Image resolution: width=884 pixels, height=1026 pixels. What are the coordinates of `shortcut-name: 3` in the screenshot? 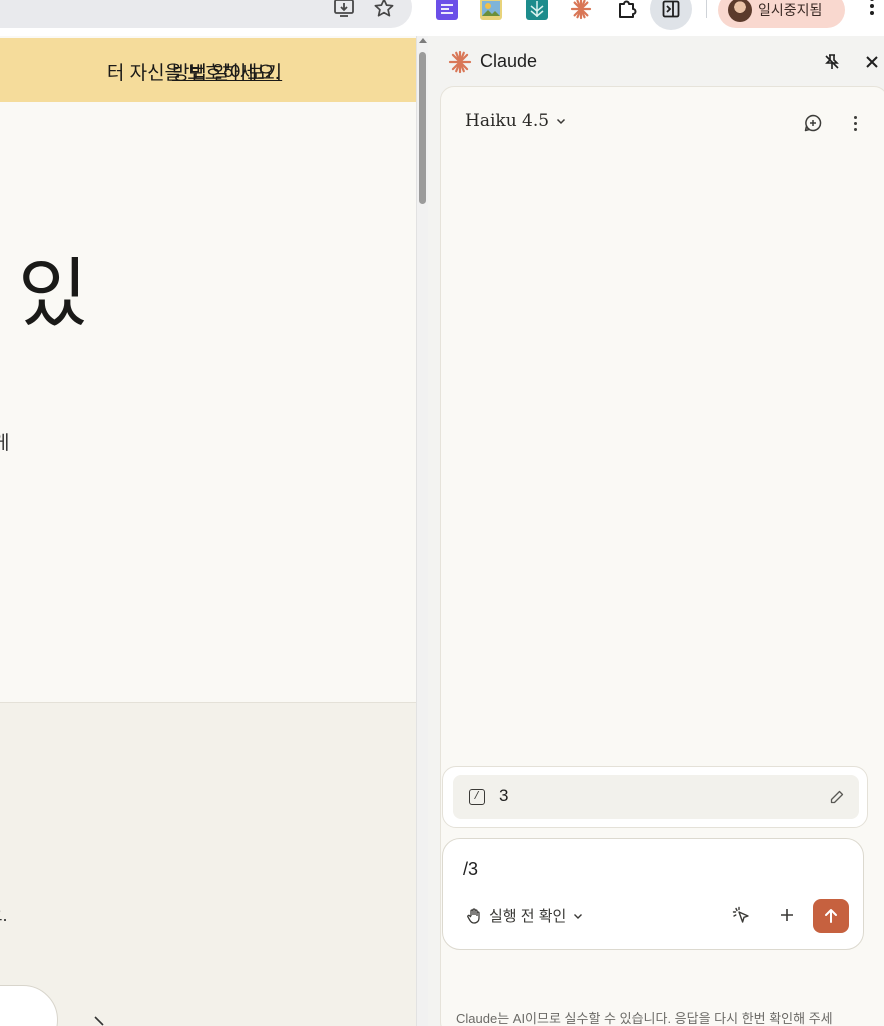 It's located at (504, 795).